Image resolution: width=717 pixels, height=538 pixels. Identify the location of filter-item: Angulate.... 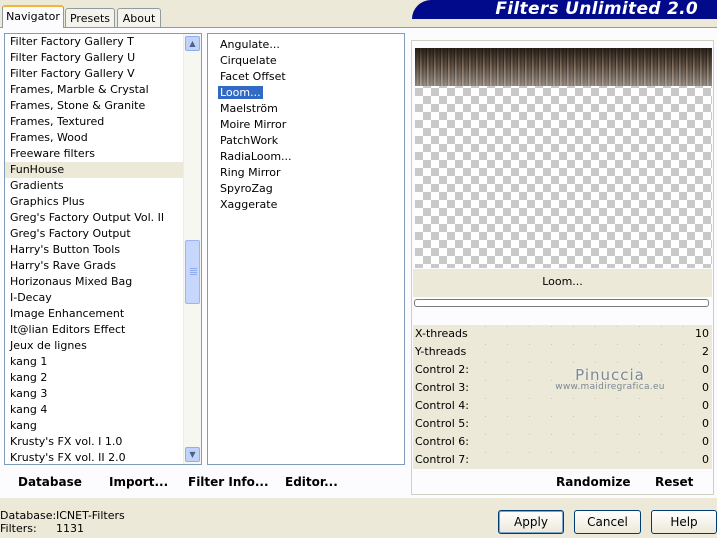
(306, 45).